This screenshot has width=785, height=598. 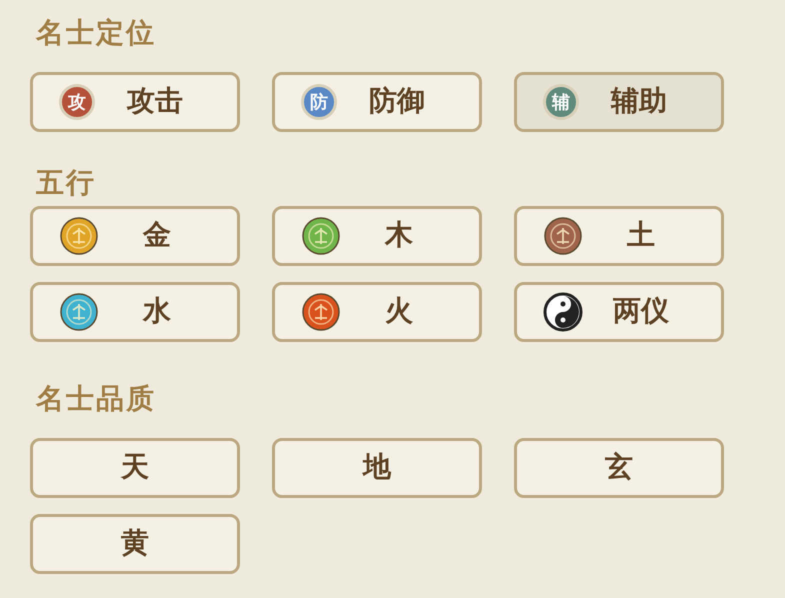 I want to click on role-badge: 防, so click(x=319, y=102).